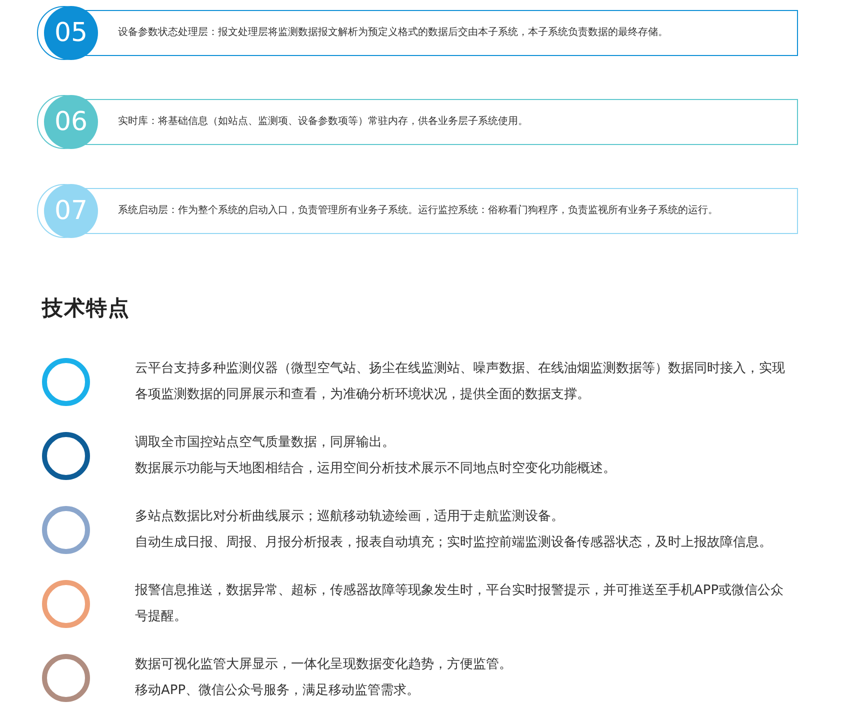  What do you see at coordinates (323, 122) in the screenshot?
I see `layer-description: 实时库：将基础信息（如站点、监测项、设备参数项等）常驻内存，供各业务层子系统使用。` at bounding box center [323, 122].